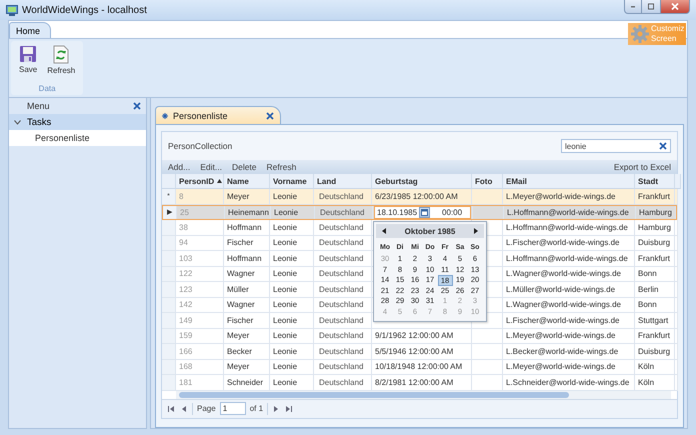  I want to click on page-count: of 1, so click(257, 408).